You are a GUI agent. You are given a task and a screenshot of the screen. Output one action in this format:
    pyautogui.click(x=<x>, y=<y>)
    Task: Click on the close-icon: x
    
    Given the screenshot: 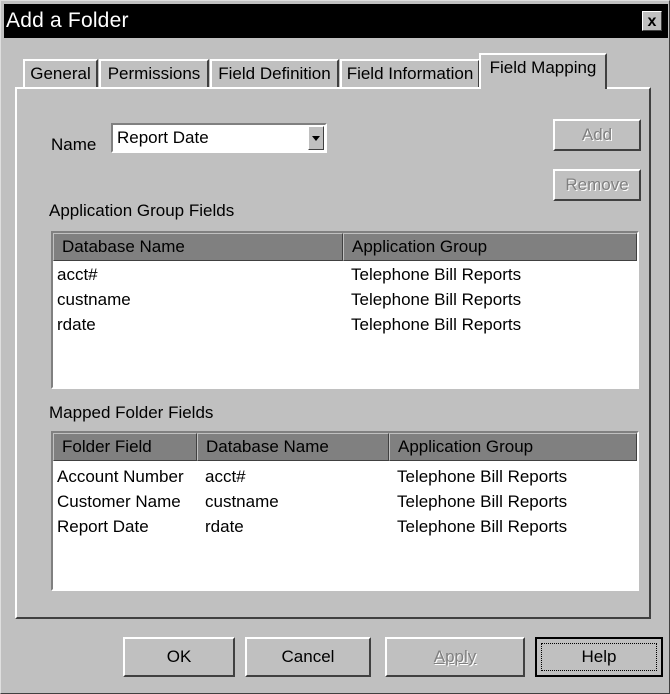 What is the action you would take?
    pyautogui.click(x=652, y=21)
    